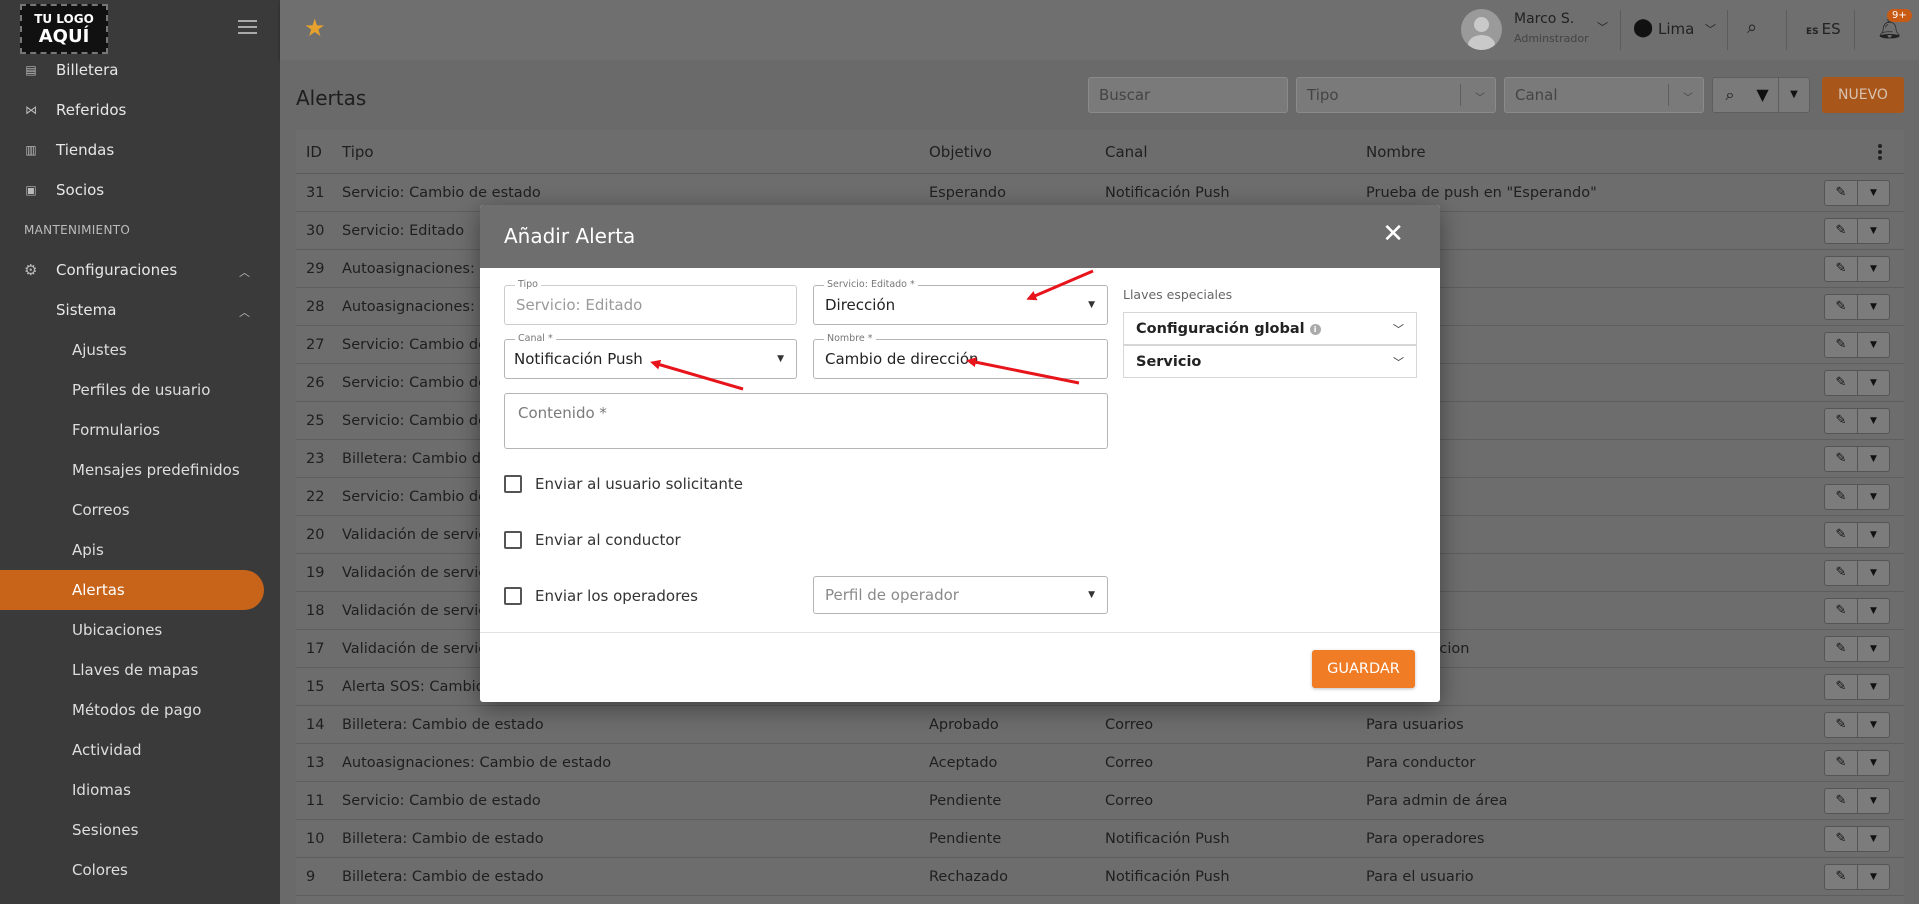  Describe the element at coordinates (1270, 361) in the screenshot. I see `accordion-servicio: Servicio ﹀` at that location.